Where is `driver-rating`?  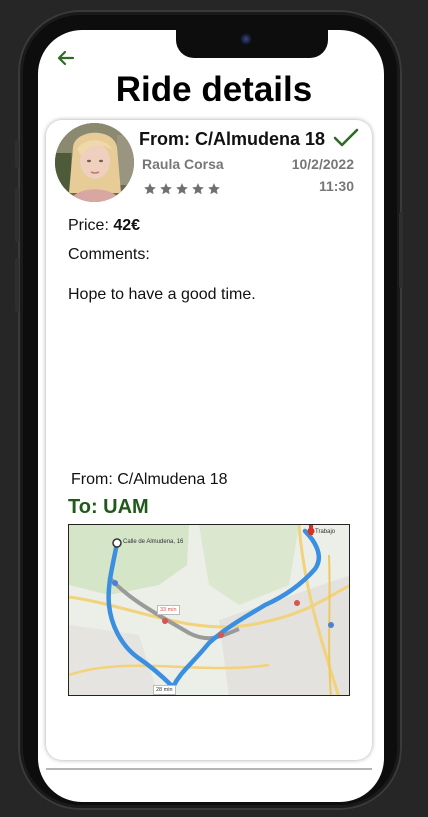 driver-rating is located at coordinates (182, 189).